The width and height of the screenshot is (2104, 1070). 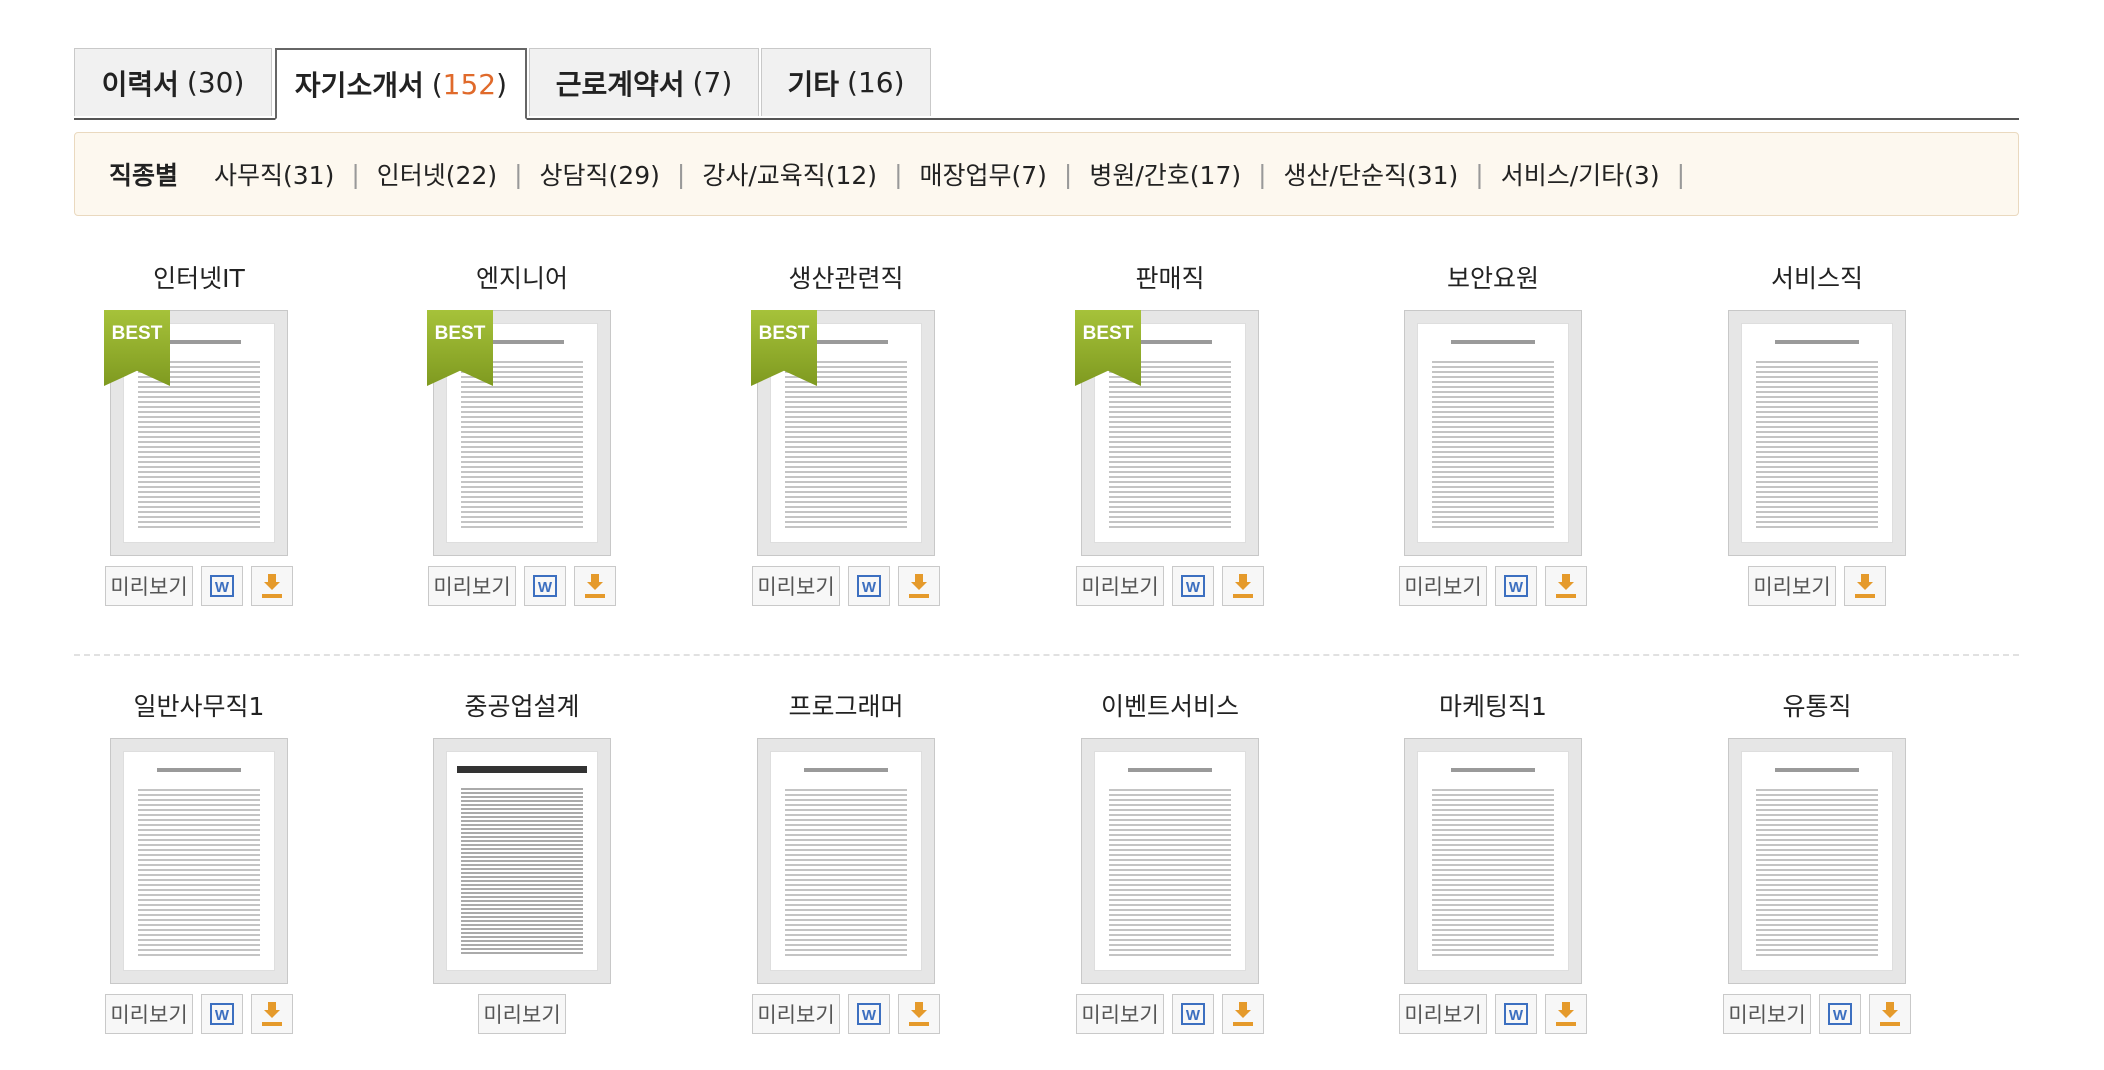 I want to click on filter-item-service: 서비스/기타(3), so click(x=1580, y=174).